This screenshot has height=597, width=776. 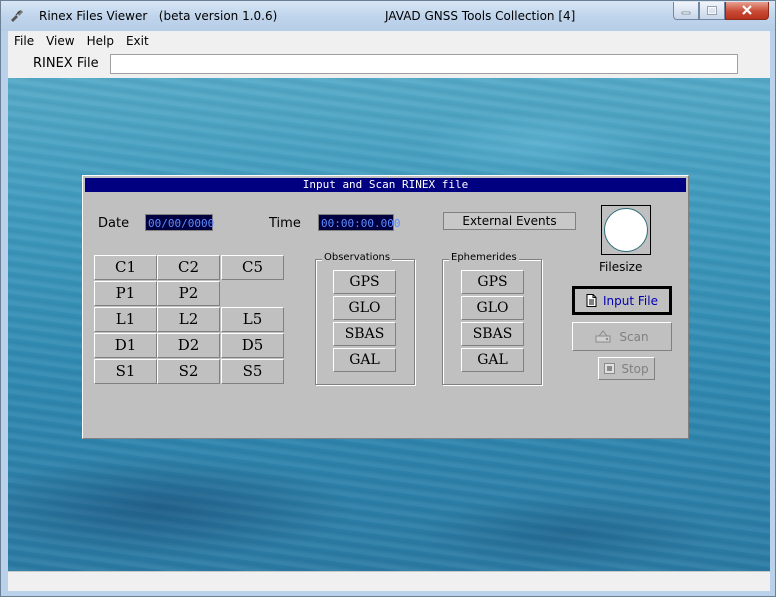 I want to click on obs-glo: GLO, so click(x=364, y=308).